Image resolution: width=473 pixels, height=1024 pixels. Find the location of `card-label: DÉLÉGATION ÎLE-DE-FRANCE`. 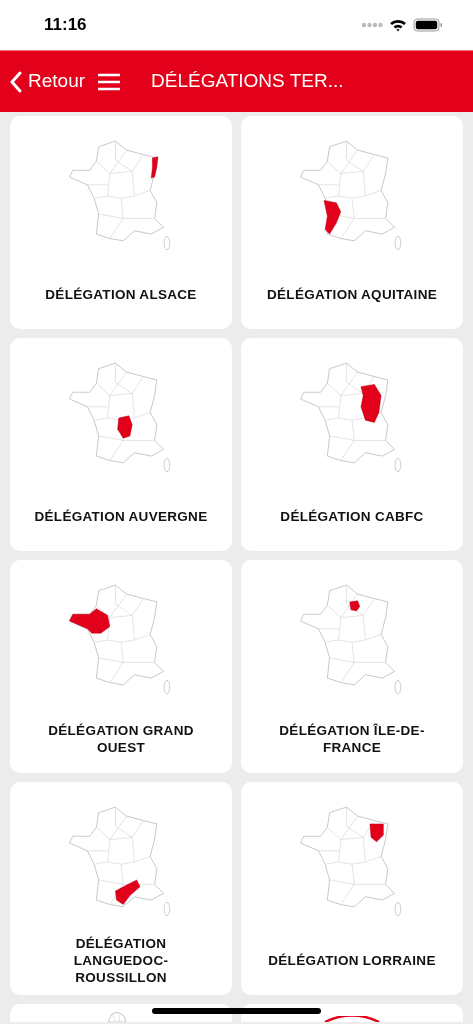

card-label: DÉLÉGATION ÎLE-DE-FRANCE is located at coordinates (352, 738).